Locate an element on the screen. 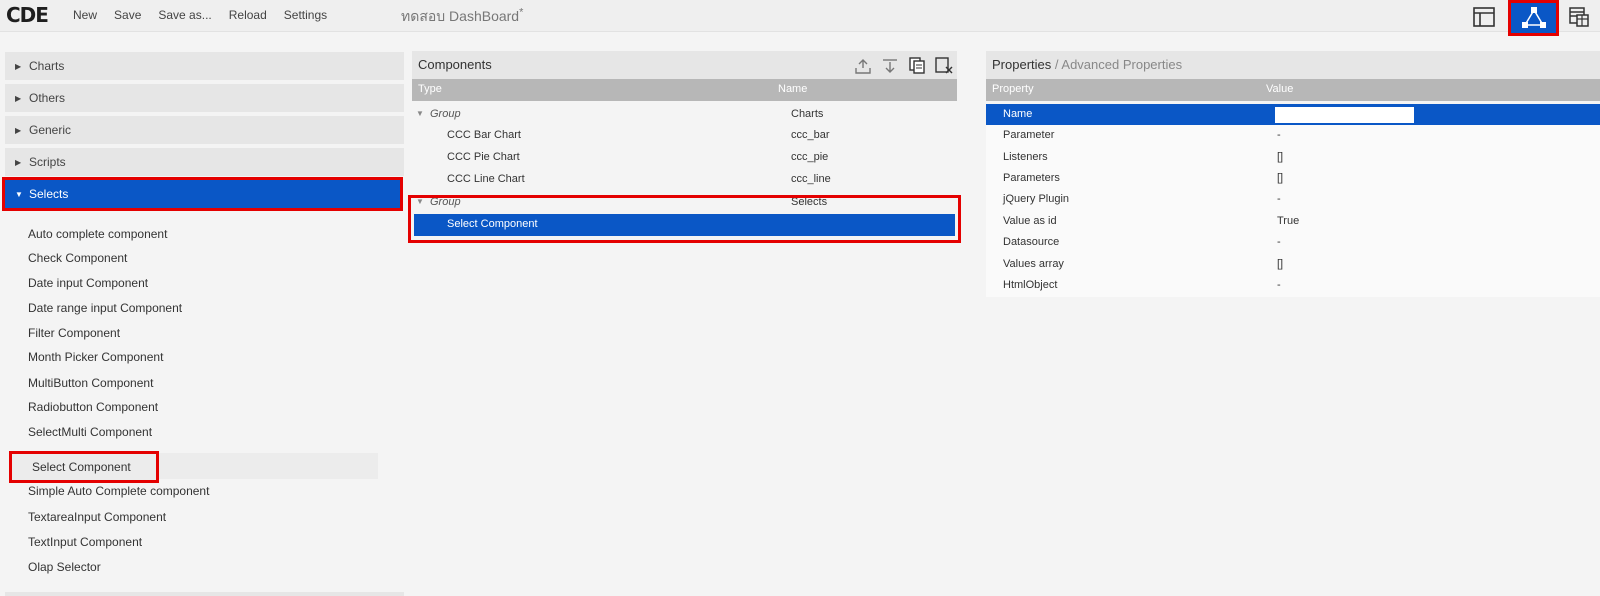 The width and height of the screenshot is (1600, 596). delete-icon is located at coordinates (943, 65).